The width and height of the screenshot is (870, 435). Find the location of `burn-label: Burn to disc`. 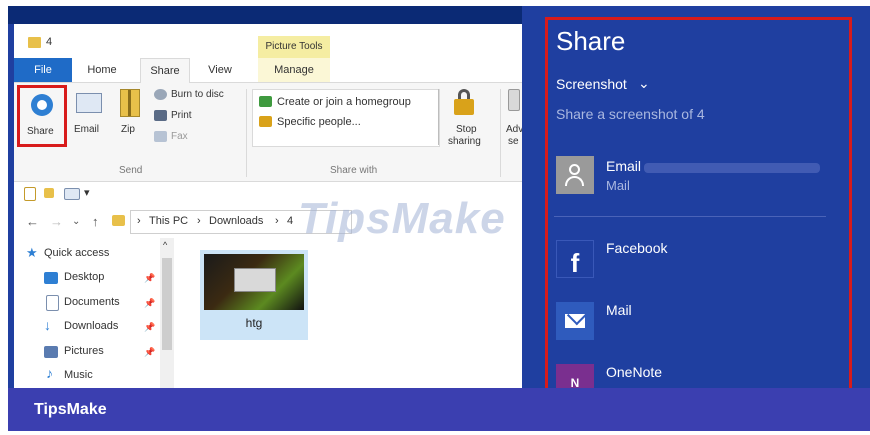

burn-label: Burn to disc is located at coordinates (197, 94).